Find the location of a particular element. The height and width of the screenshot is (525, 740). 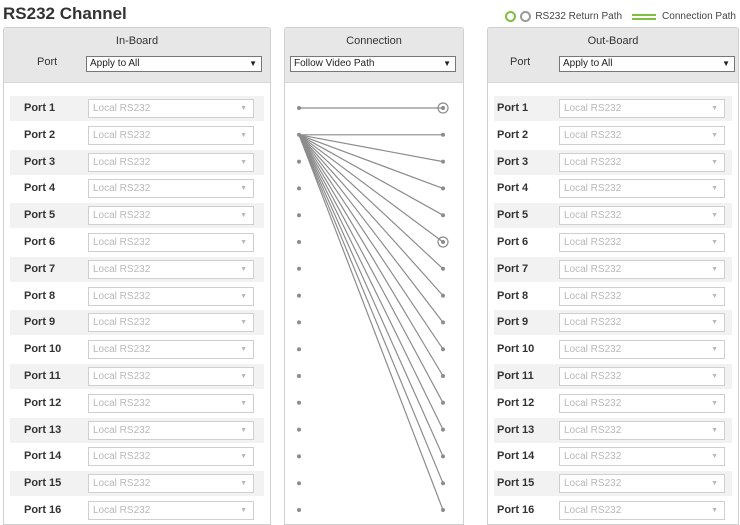

in-board-port-row: Port 2 Local RS232 ▼ is located at coordinates (137, 135).